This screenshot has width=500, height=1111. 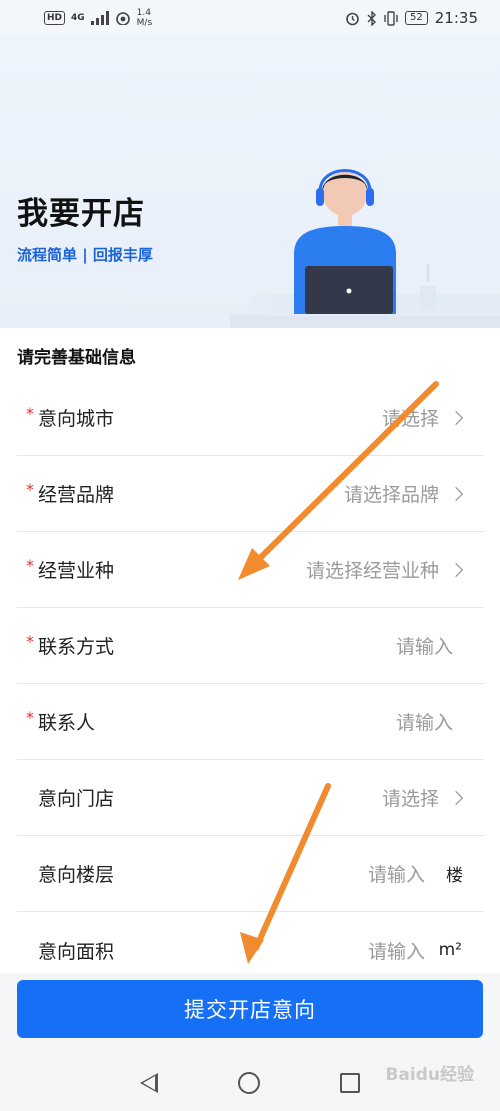 What do you see at coordinates (250, 874) in the screenshot?
I see `row-intended-floor: 意向楼层 请输入 楼` at bounding box center [250, 874].